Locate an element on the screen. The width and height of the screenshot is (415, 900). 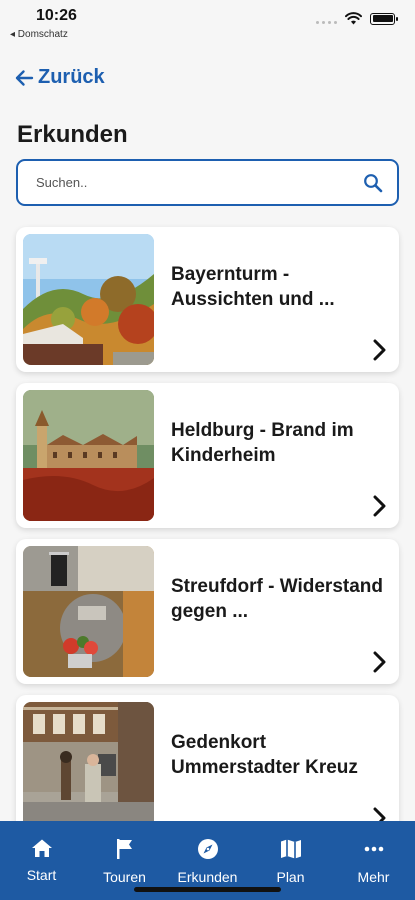
tab-mehr: Mehr is located at coordinates (373, 860).